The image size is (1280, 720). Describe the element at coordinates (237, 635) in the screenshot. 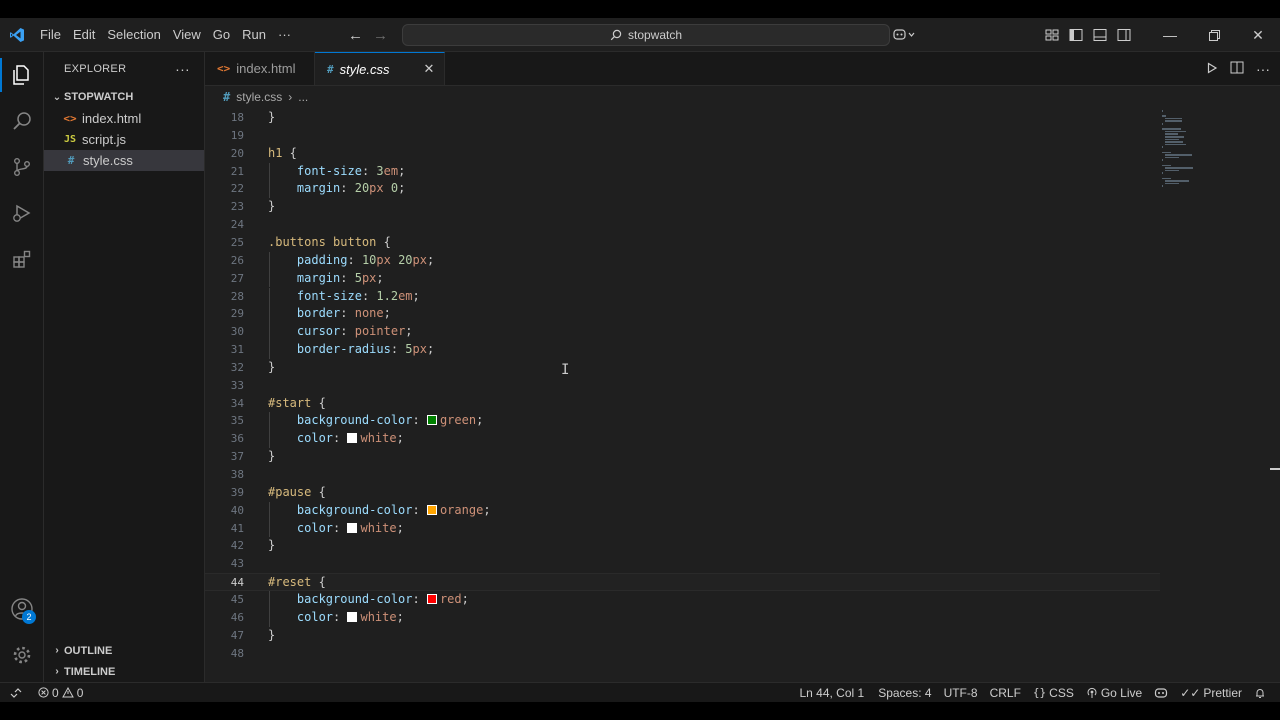

I see `line-number: 47` at that location.